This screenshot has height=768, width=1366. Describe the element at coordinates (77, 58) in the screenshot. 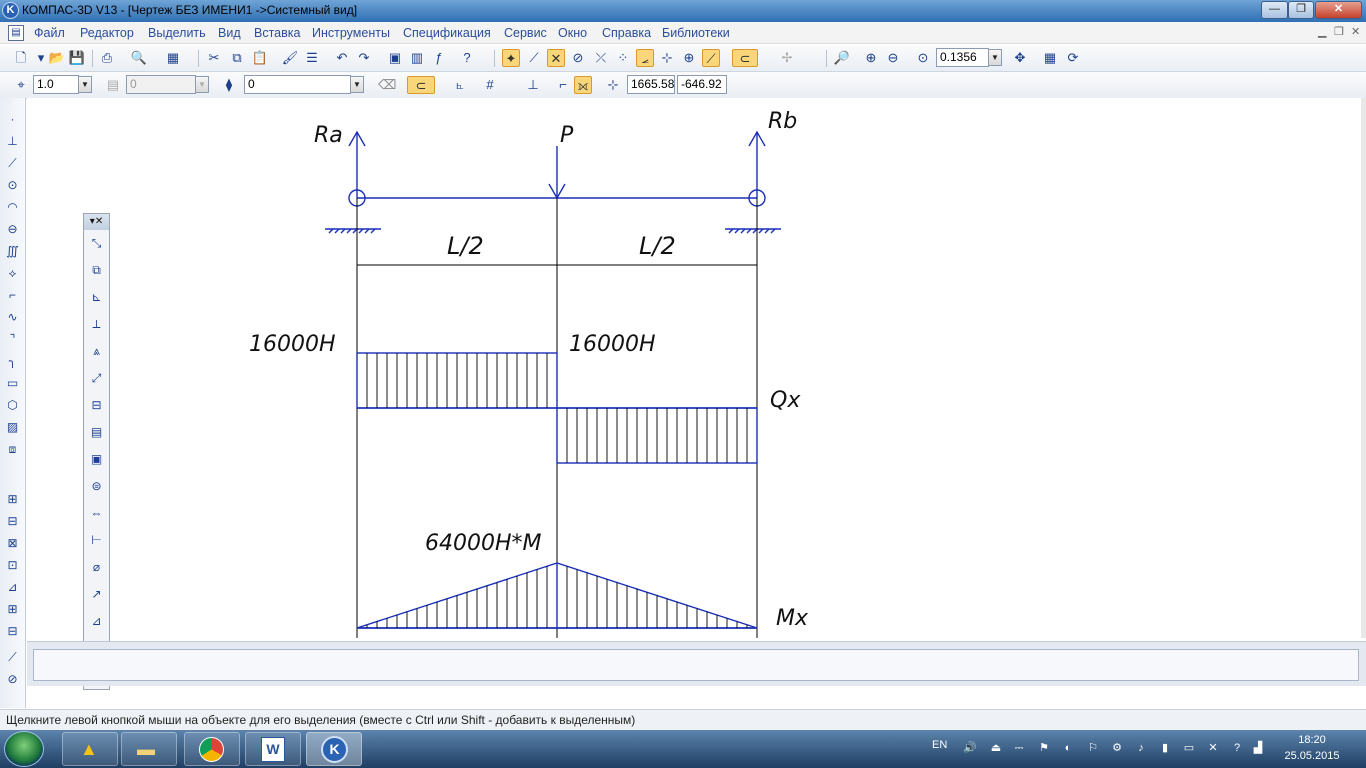

I see `save-icon: 💾` at that location.